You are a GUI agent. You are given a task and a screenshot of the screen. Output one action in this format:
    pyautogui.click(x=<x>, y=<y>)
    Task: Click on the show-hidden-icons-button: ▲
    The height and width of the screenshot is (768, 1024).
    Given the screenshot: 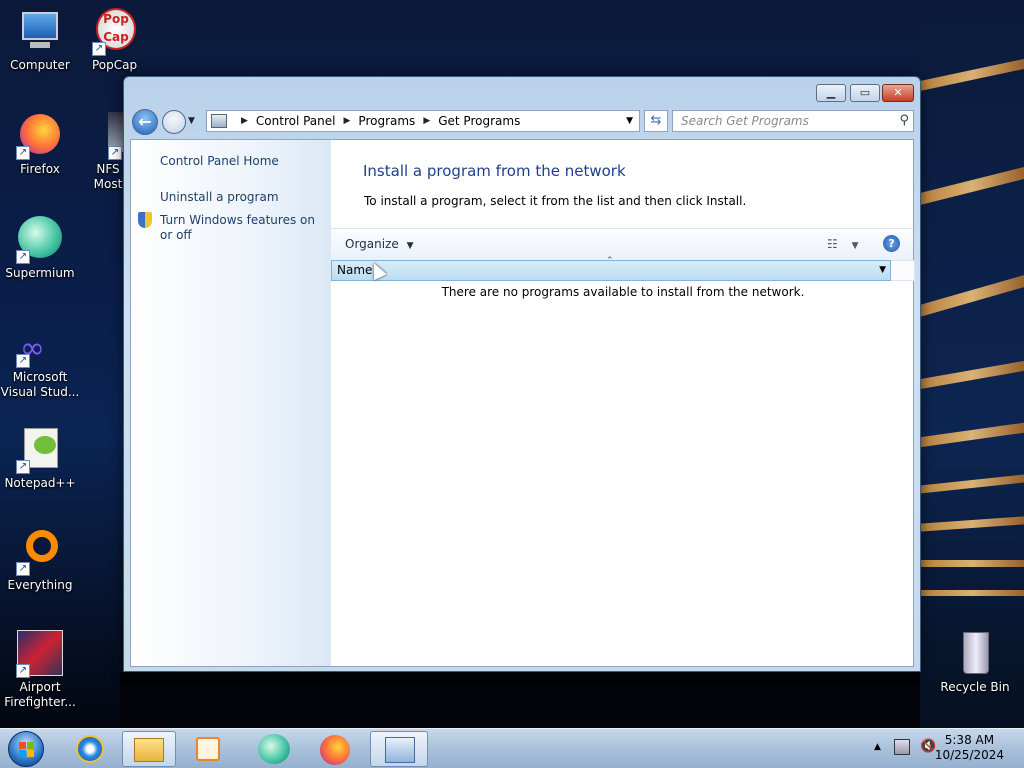 What is the action you would take?
    pyautogui.click(x=877, y=747)
    